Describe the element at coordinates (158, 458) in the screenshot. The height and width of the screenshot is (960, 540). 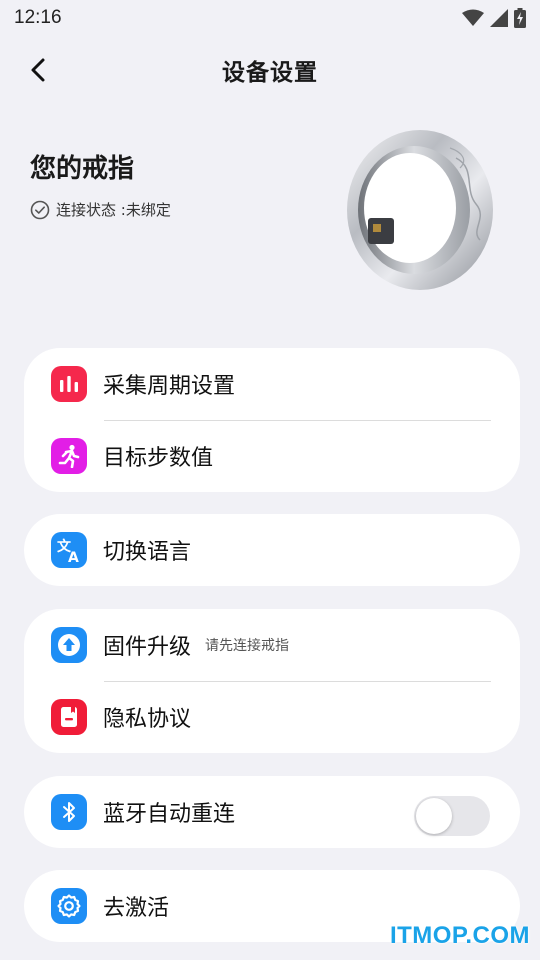
I see `target-steps-label: 目标步数值` at that location.